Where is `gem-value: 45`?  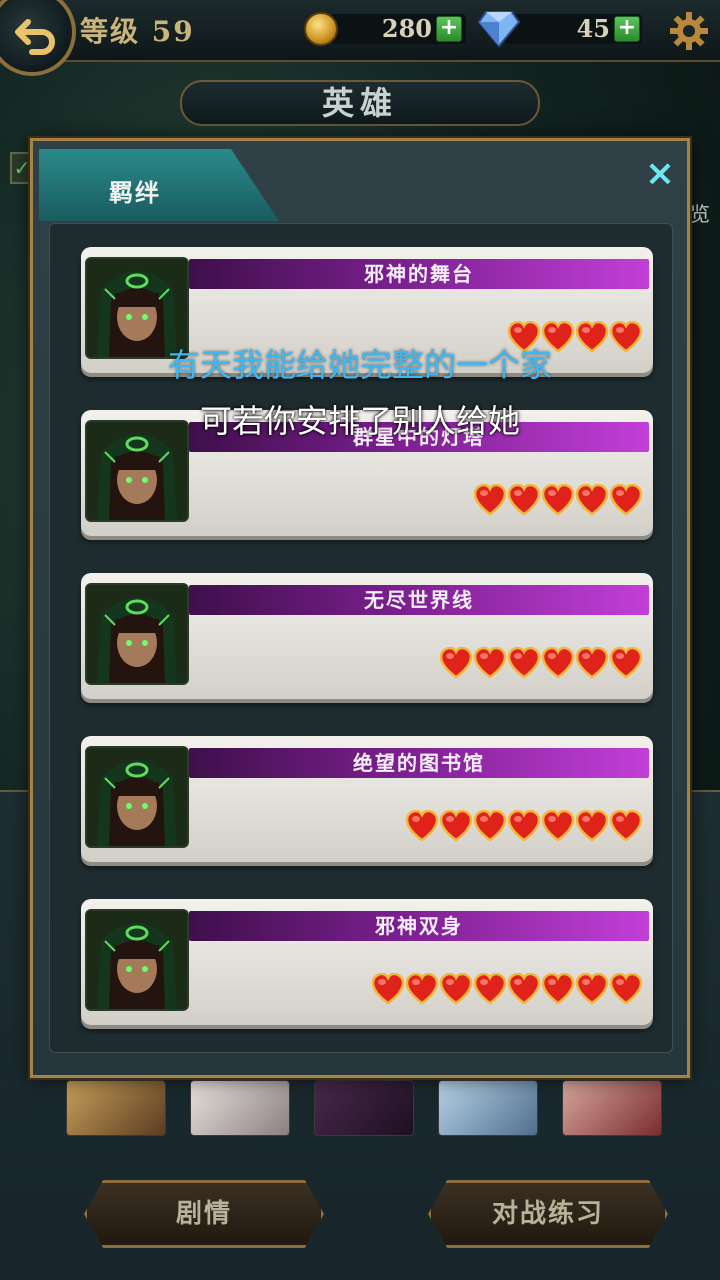 gem-value: 45 is located at coordinates (593, 28).